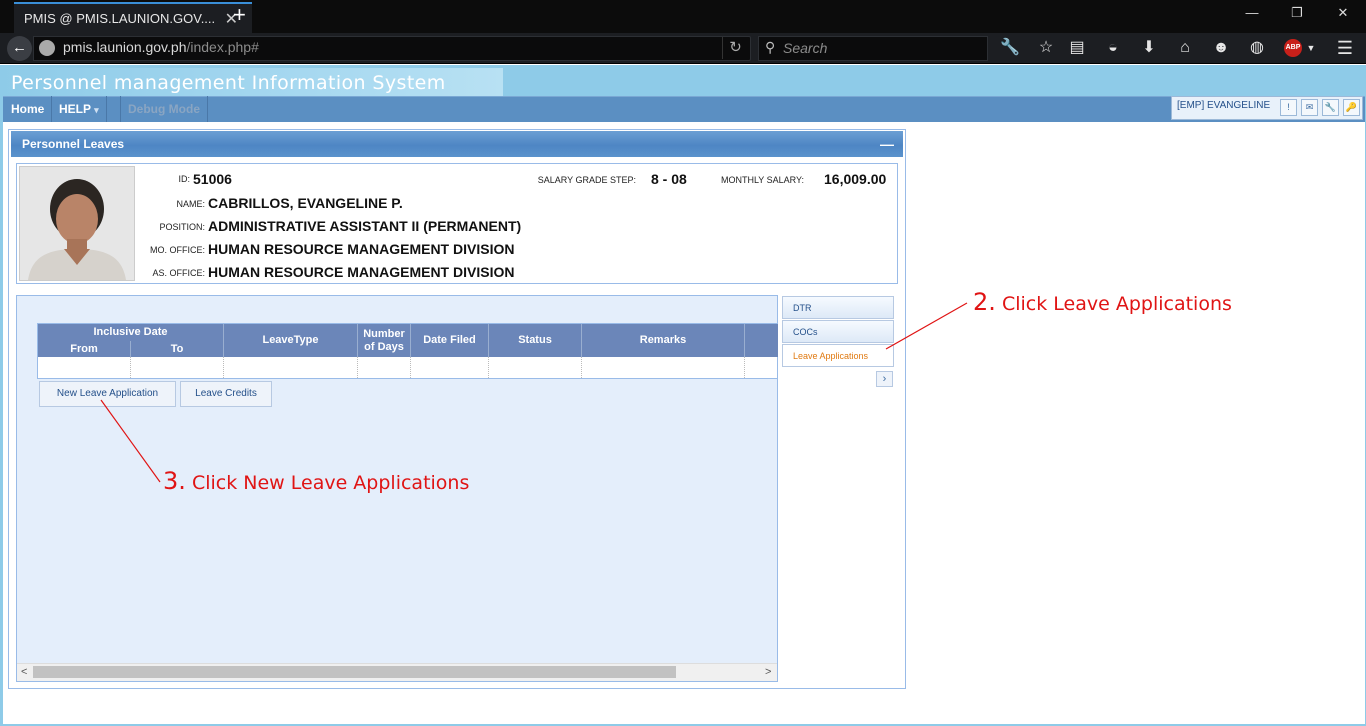 This screenshot has width=1366, height=726. Describe the element at coordinates (984, 302) in the screenshot. I see `step-2-number: 2.` at that location.